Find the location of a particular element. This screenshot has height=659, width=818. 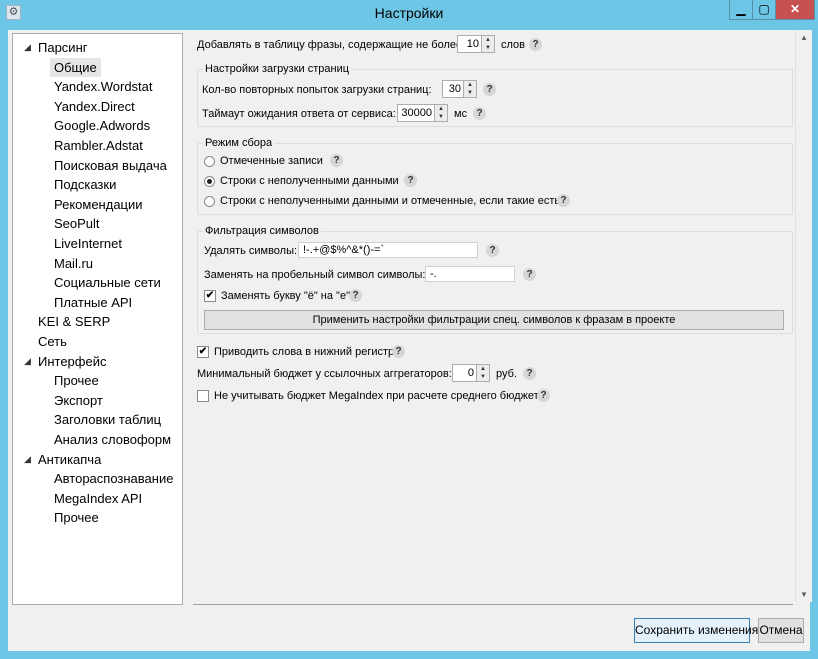

tree-item: Mail.ru is located at coordinates (73, 263).